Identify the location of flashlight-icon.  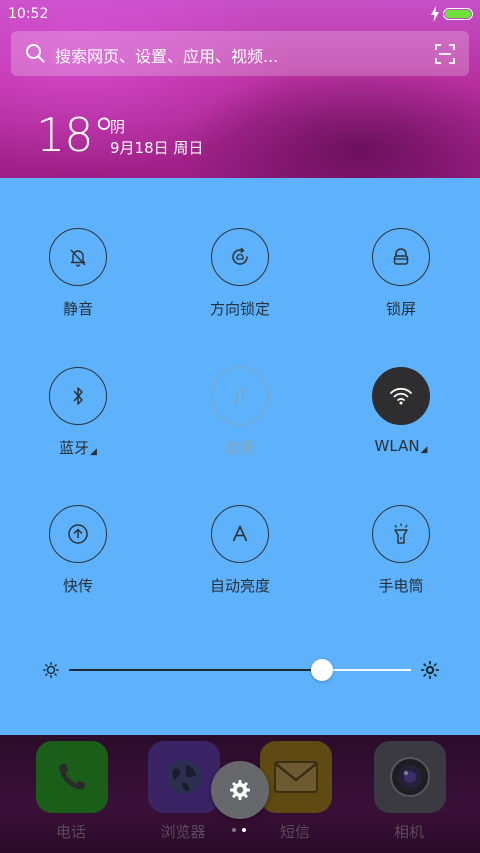
(401, 533).